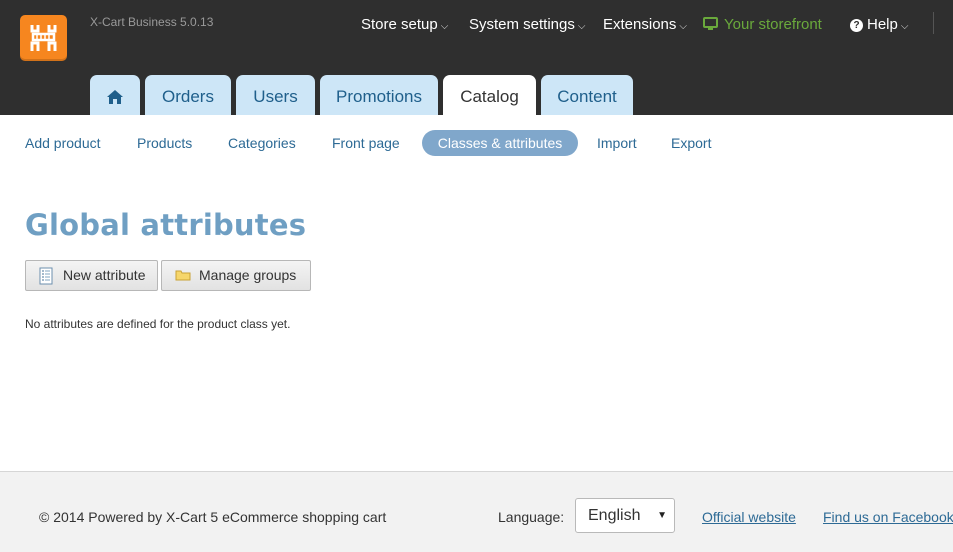 This screenshot has width=953, height=552. I want to click on menu-system-settings-label: System settings, so click(522, 24).